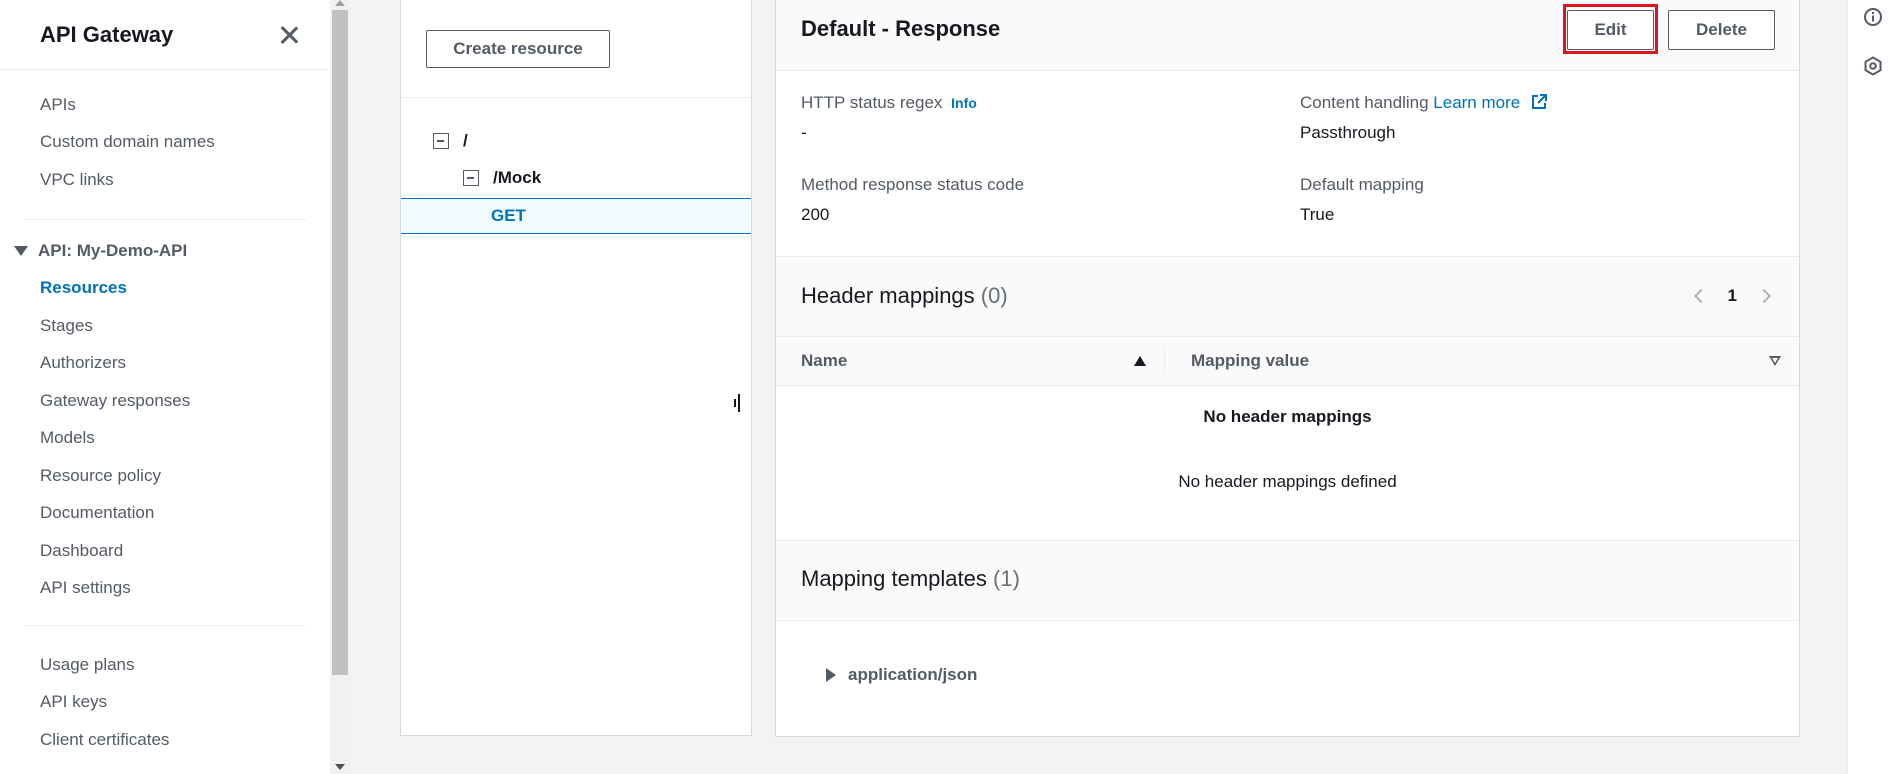  I want to click on sidebar-item-api-settings: API settings, so click(165, 589).